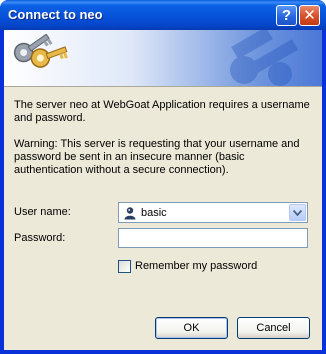  I want to click on window-title: Connect to neo, so click(55, 14).